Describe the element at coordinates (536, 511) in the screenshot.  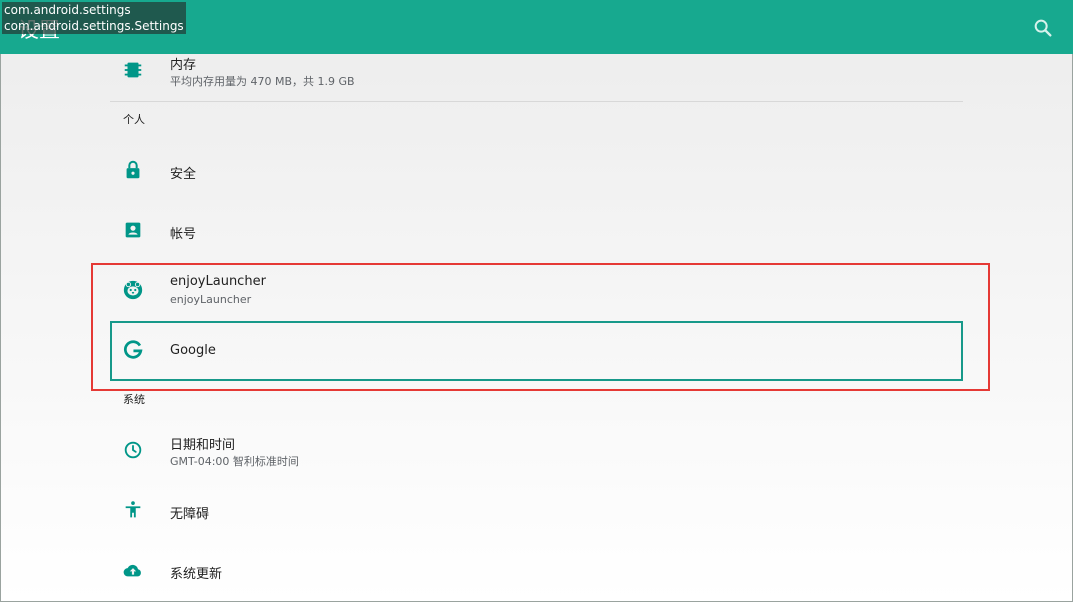
I see `settings-item-accessibility: 无障碍` at that location.